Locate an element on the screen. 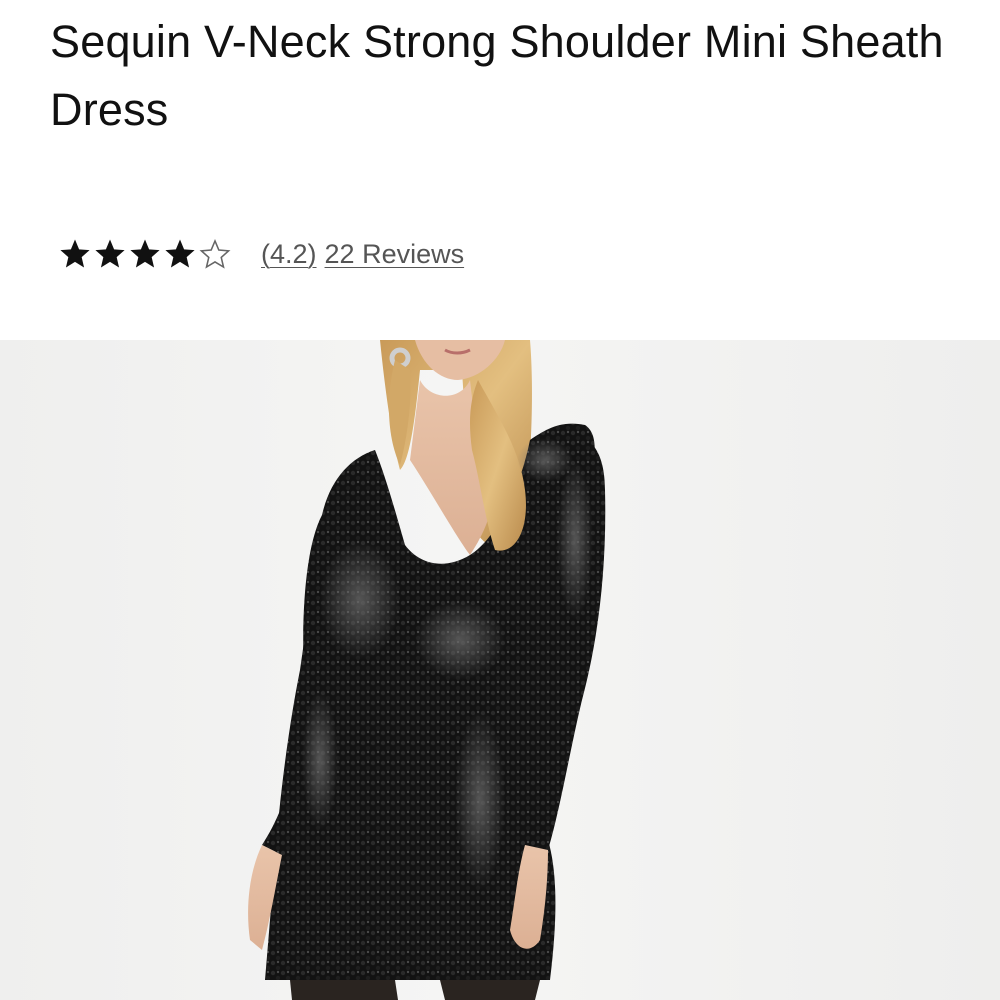 Image resolution: width=1000 pixels, height=1000 pixels. reviews-link: (4.2) 22 Reviews is located at coordinates (362, 254).